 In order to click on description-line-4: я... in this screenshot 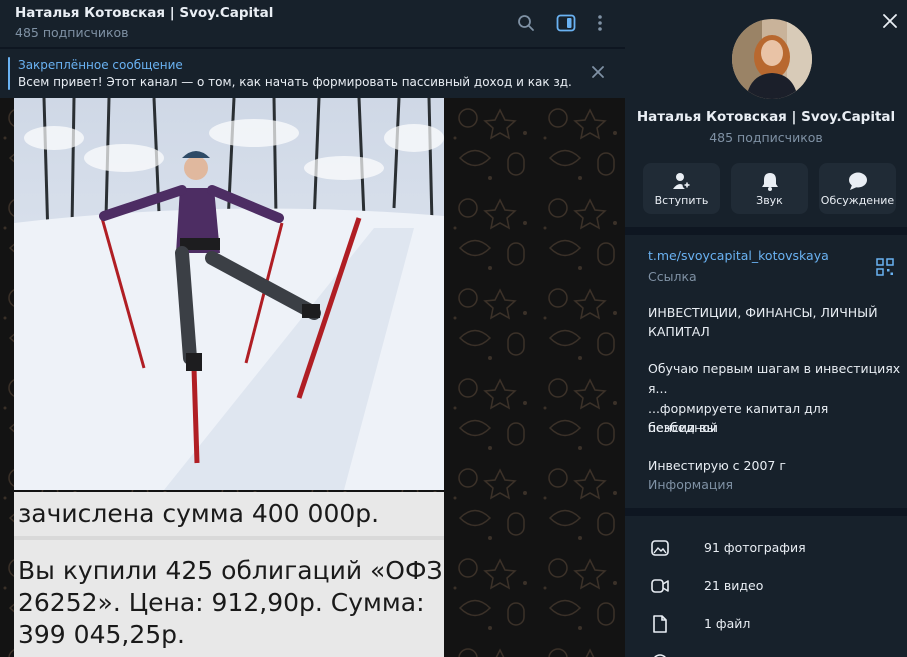, I will do `click(658, 388)`.